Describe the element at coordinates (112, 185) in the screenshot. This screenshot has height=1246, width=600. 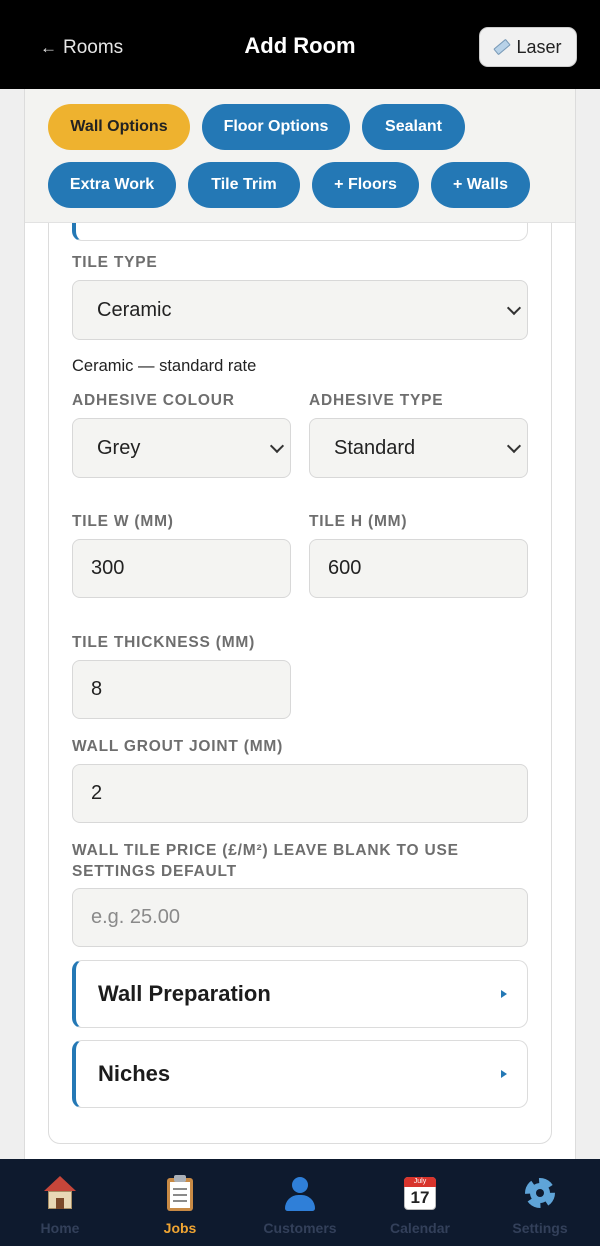
I see `chip-extra-work: Extra Work` at that location.